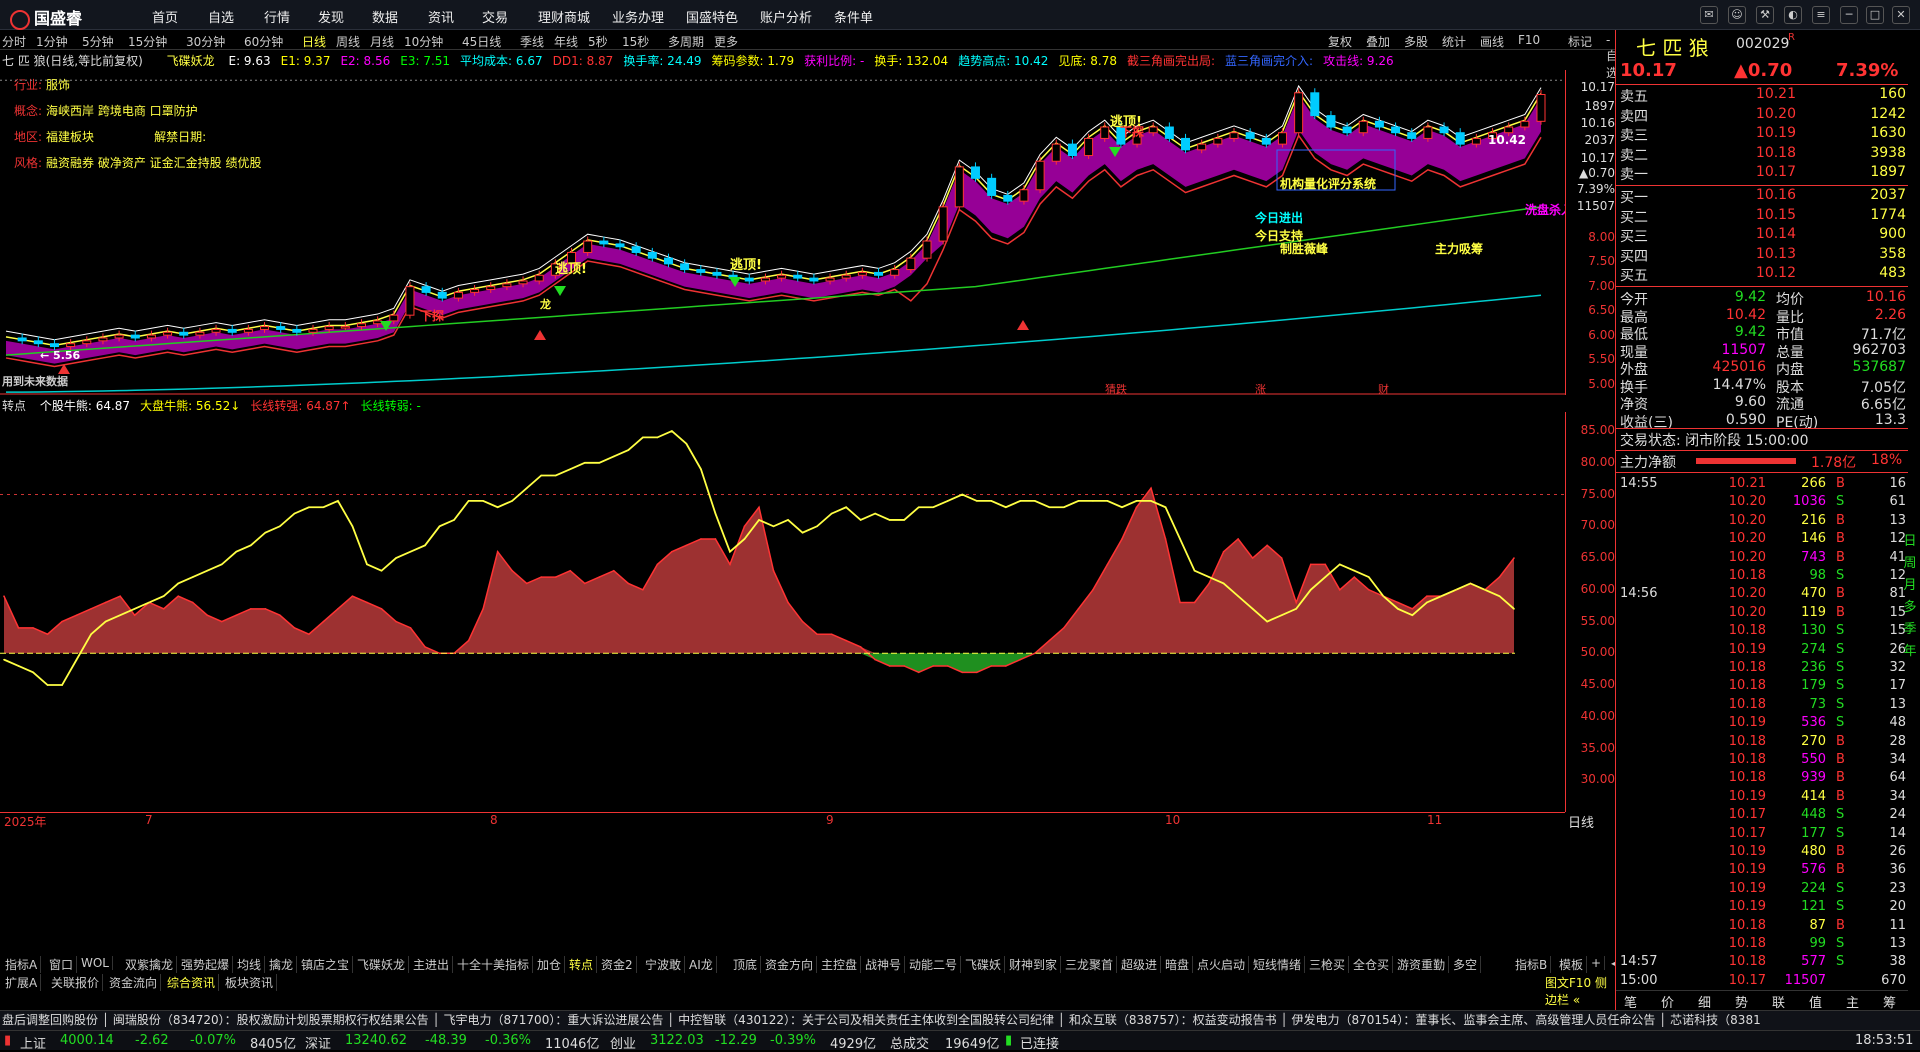  What do you see at coordinates (1416, 41) in the screenshot?
I see `toolbar-item: 多股` at bounding box center [1416, 41].